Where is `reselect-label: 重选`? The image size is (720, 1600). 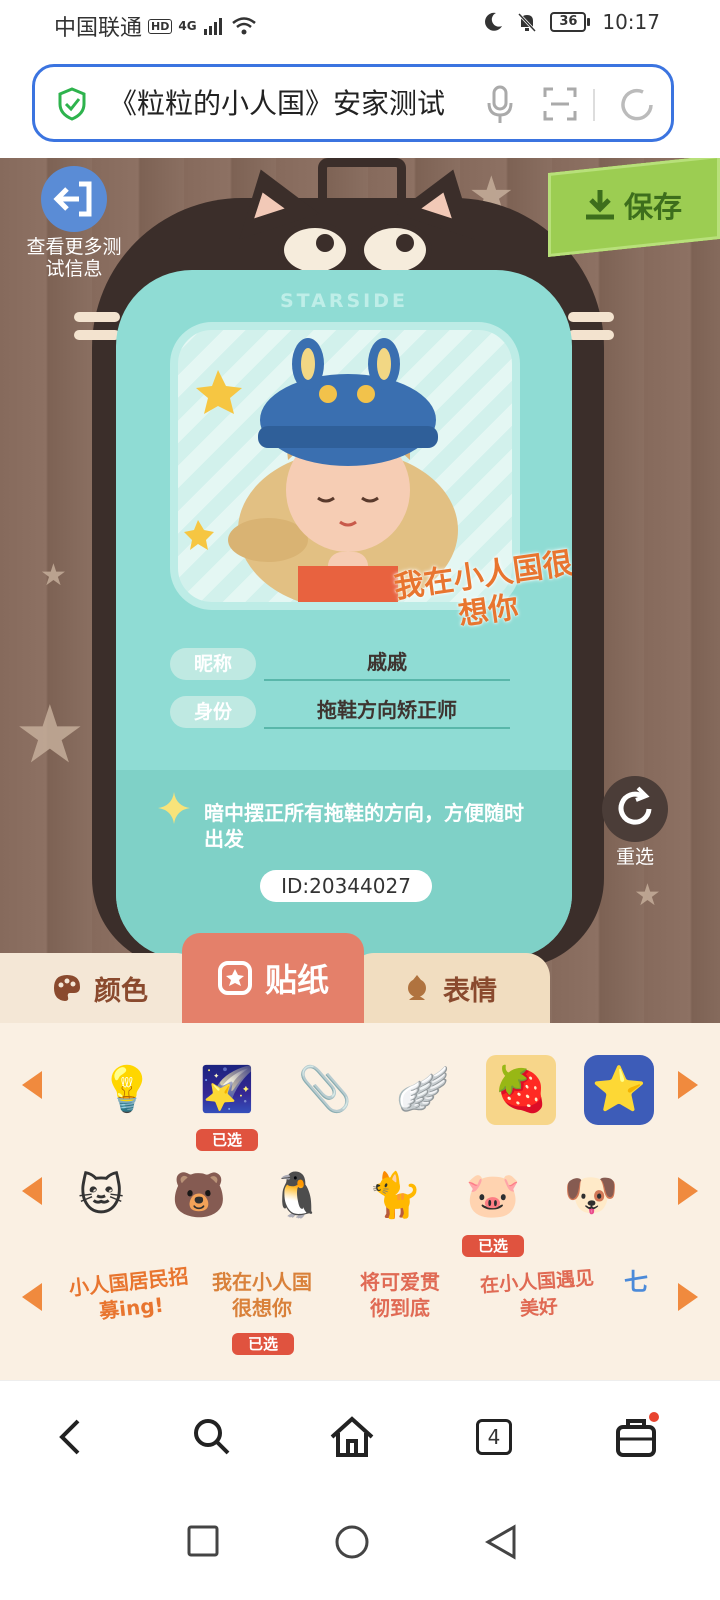 reselect-label: 重选 is located at coordinates (634, 857).